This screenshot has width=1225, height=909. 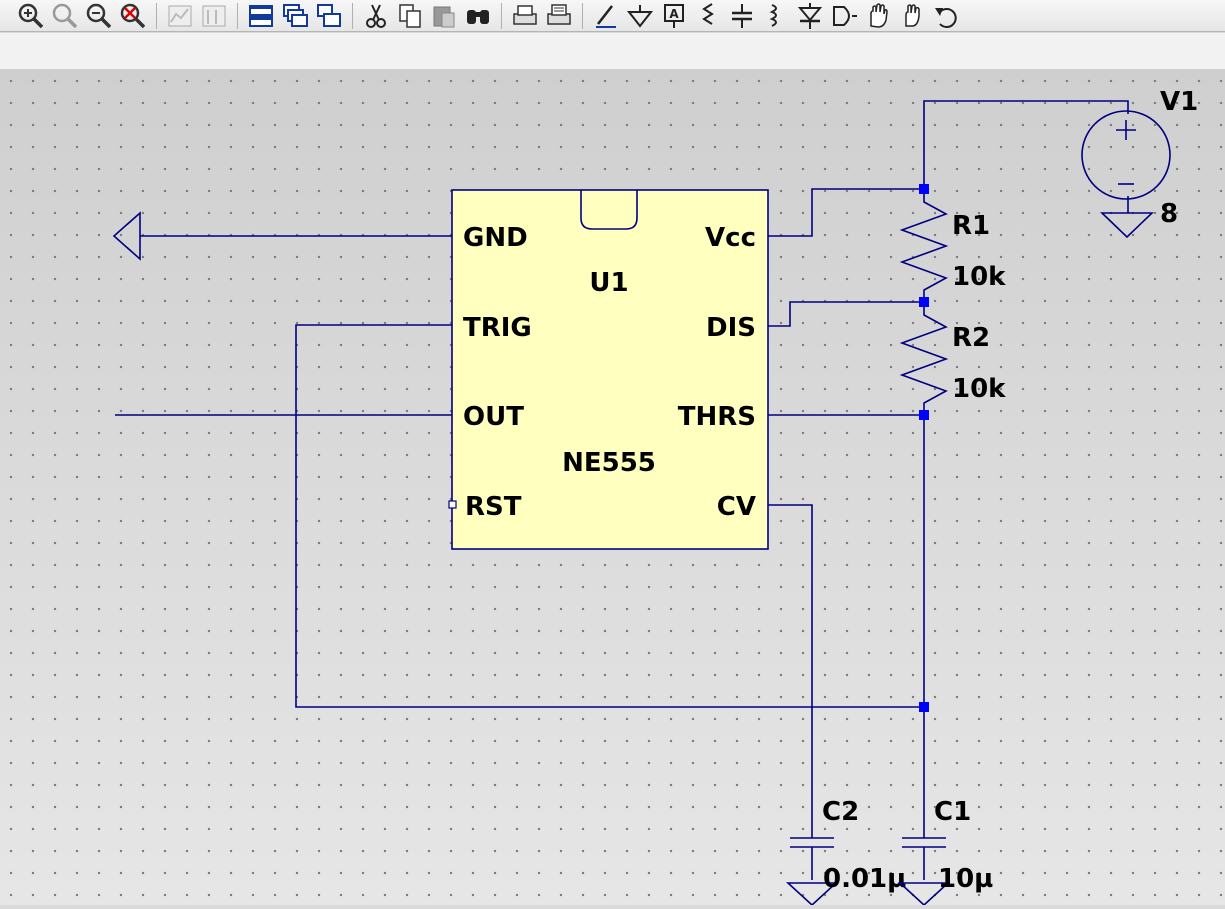 I want to click on cut-icon, so click(x=376, y=16).